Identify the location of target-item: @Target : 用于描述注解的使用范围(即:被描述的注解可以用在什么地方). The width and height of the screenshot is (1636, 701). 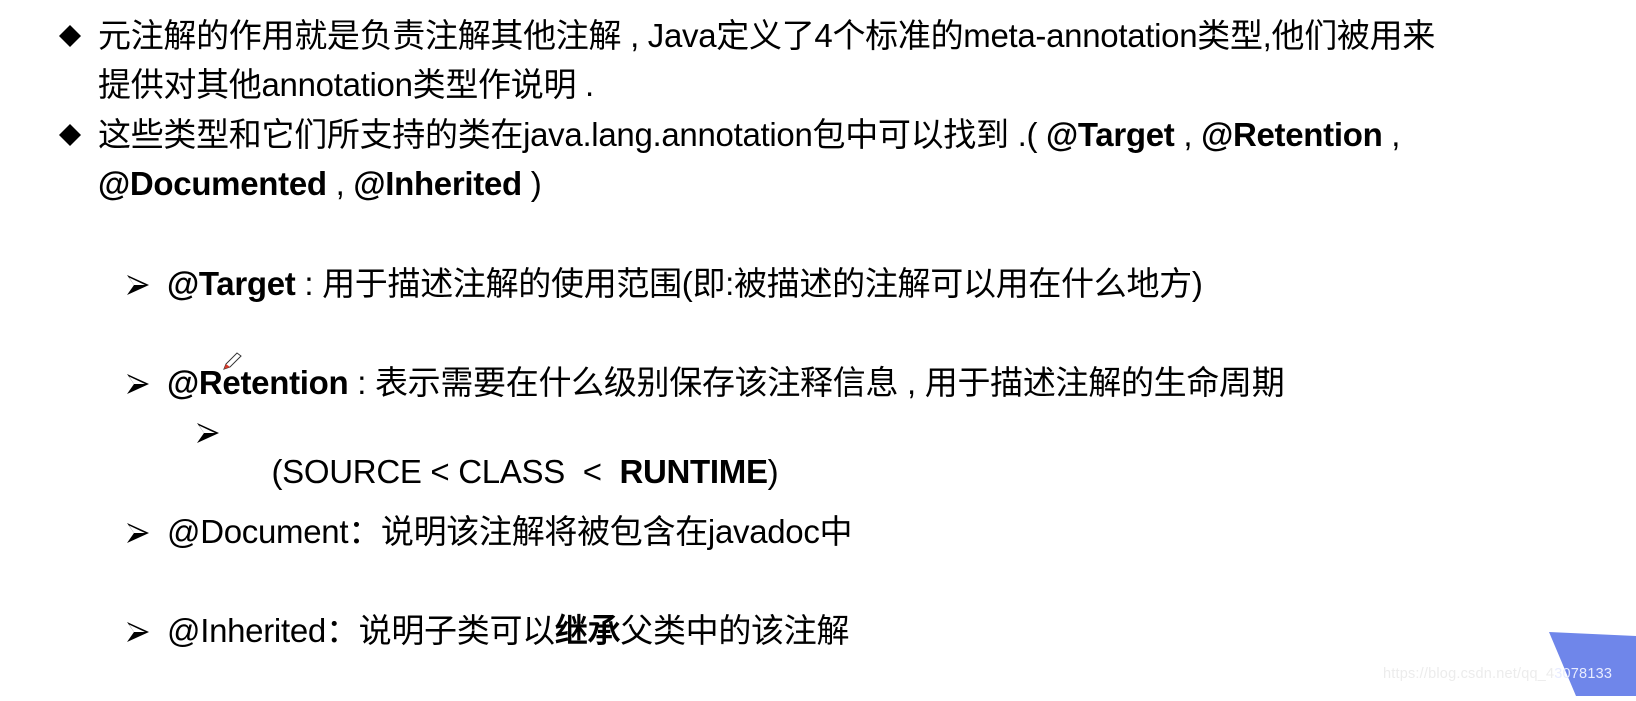
(685, 284).